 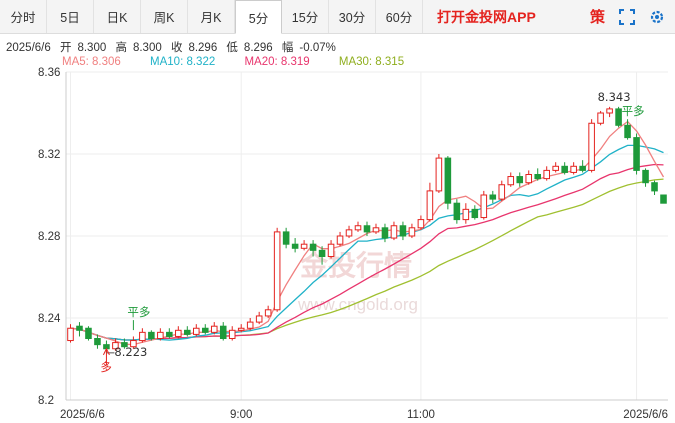 What do you see at coordinates (130, 352) in the screenshot?
I see `price-label: 8.223` at bounding box center [130, 352].